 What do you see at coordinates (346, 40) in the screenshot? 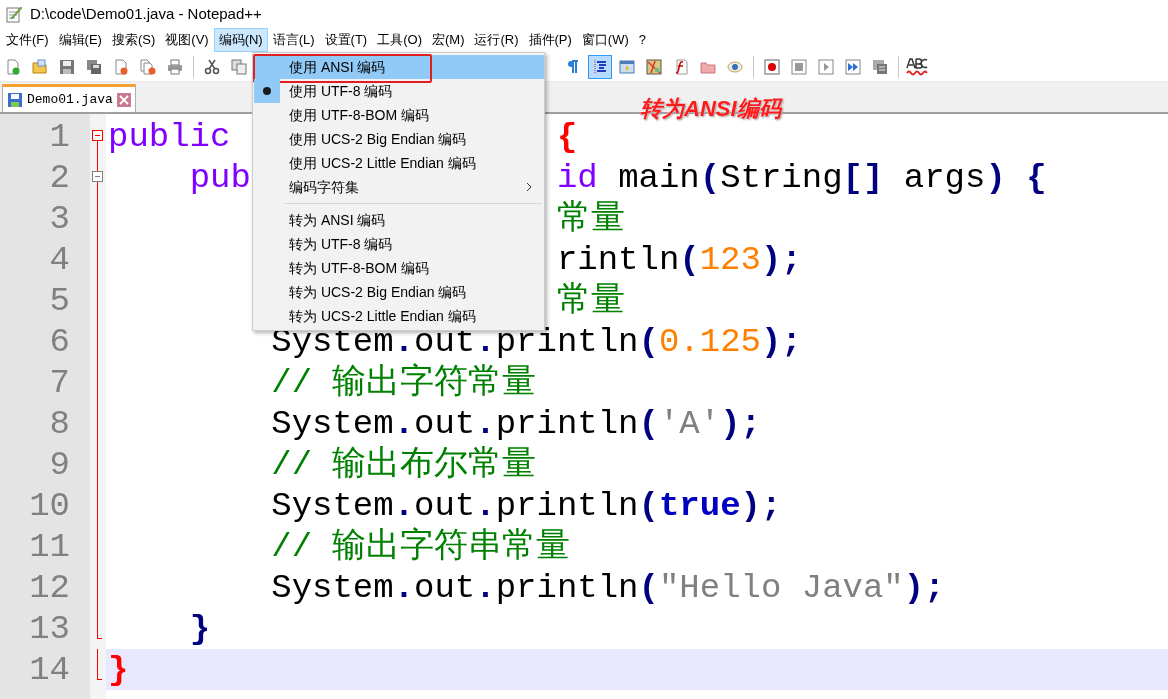
I see `menu-item: 设置(T)` at bounding box center [346, 40].